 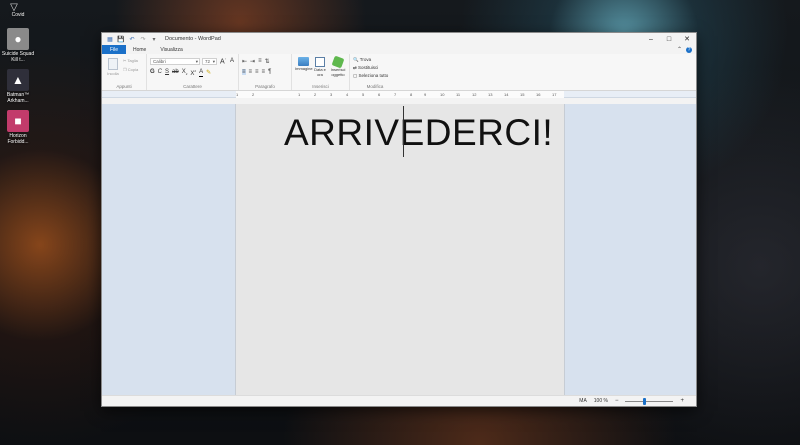 I want to click on text-caret, so click(x=403, y=131).